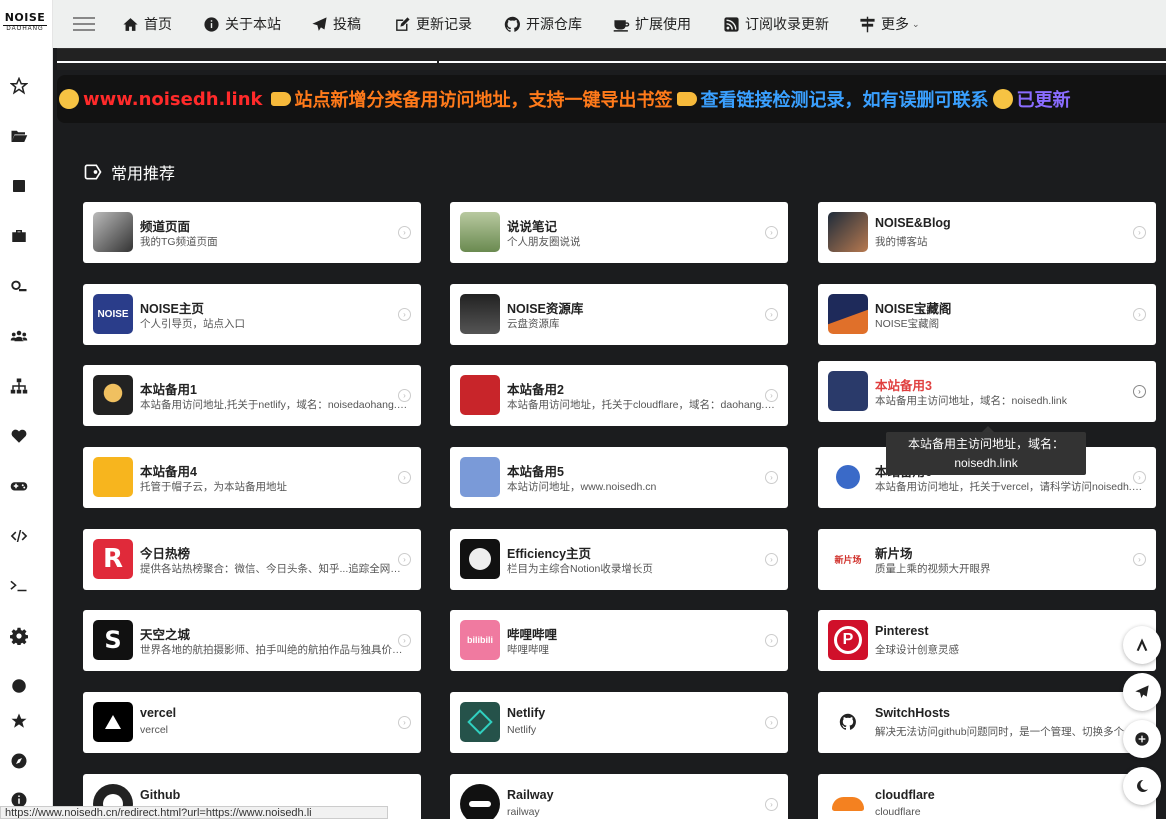 The width and height of the screenshot is (1166, 819). I want to click on card-desc: 质量上乘的视频大开眼界, so click(933, 569).